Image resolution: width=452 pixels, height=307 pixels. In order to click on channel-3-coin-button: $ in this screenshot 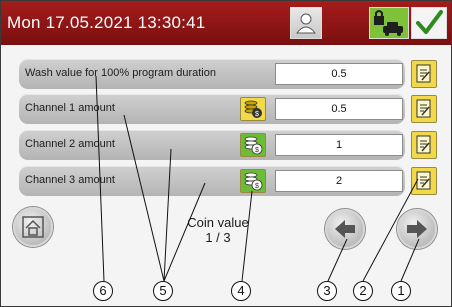, I will do `click(253, 181)`.